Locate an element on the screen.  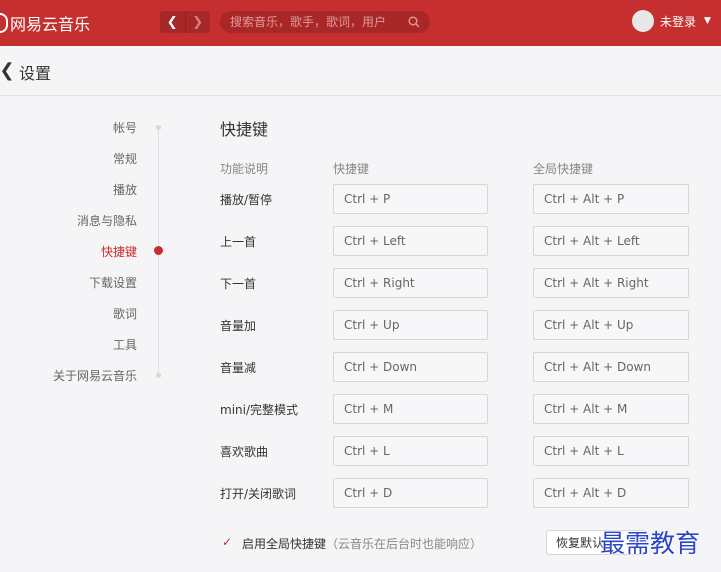
history-nav: ❮ ❯ is located at coordinates (185, 22).